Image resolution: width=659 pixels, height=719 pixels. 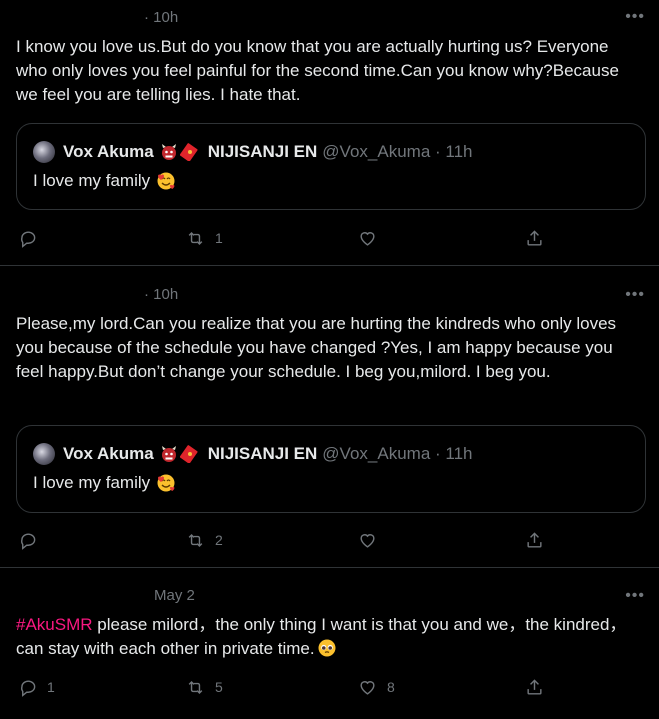 What do you see at coordinates (51, 687) in the screenshot?
I see `reply-count: 1` at bounding box center [51, 687].